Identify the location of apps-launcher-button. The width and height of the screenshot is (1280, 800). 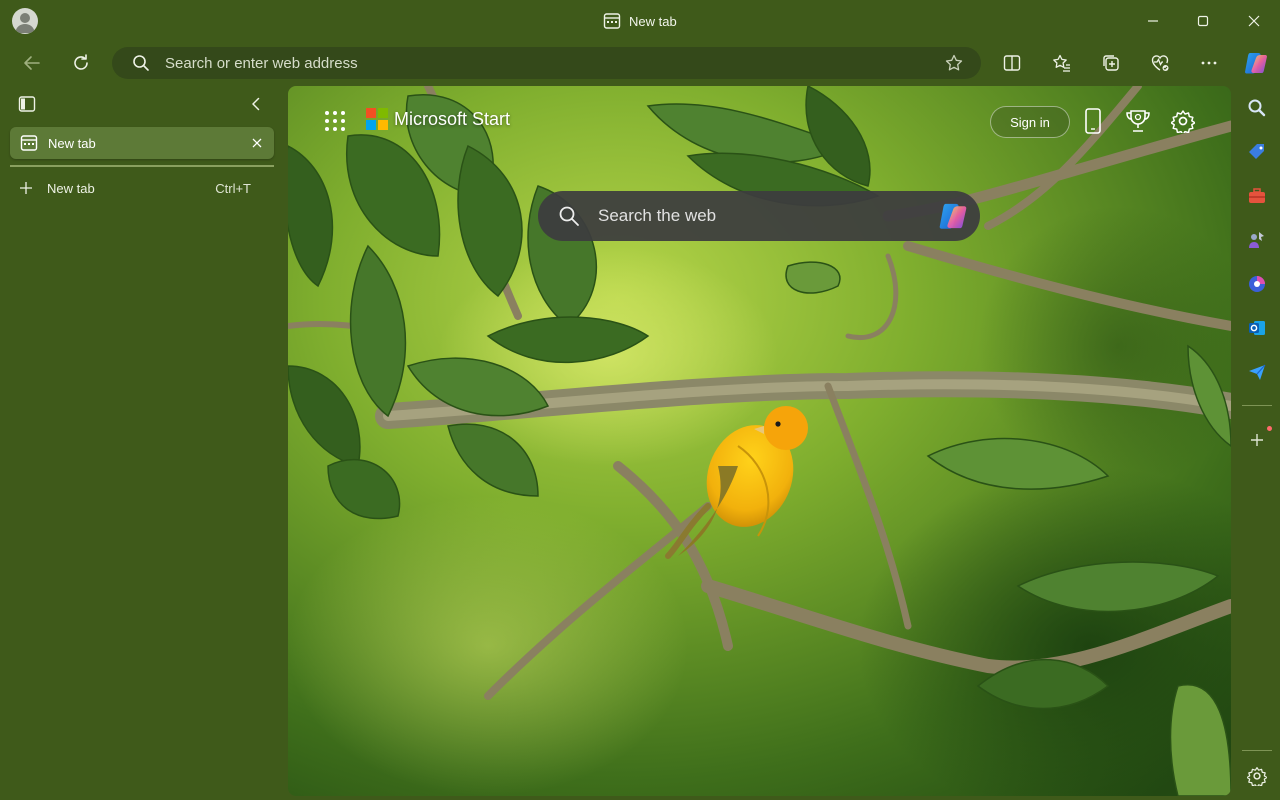
(335, 121).